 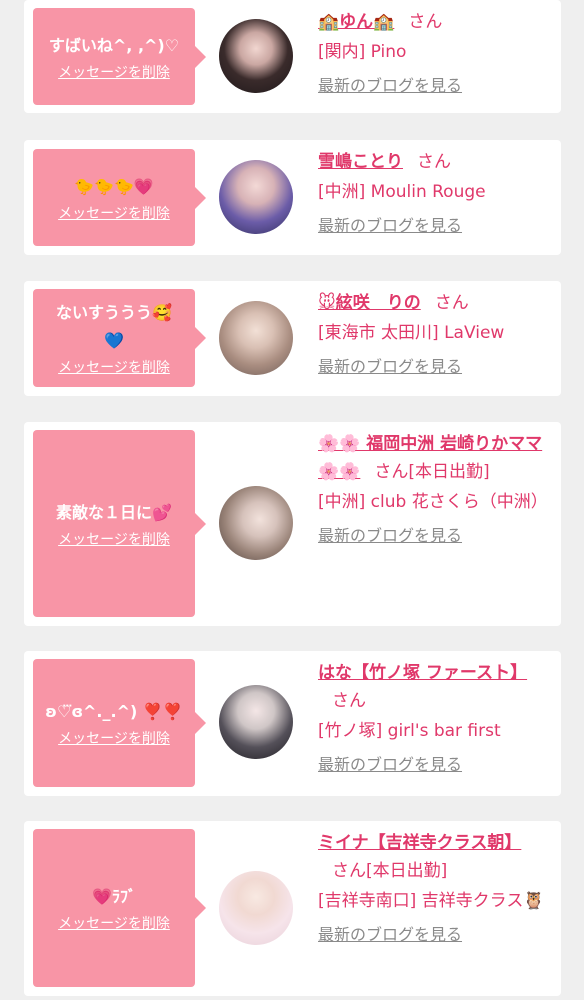 What do you see at coordinates (114, 186) in the screenshot?
I see `message-text: 🐤🐤🐤💗` at bounding box center [114, 186].